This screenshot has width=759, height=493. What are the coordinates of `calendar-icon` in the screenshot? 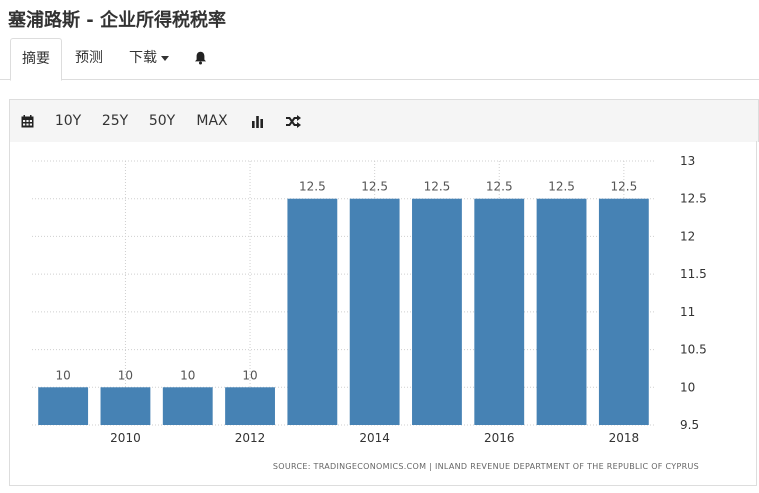 It's located at (27, 120).